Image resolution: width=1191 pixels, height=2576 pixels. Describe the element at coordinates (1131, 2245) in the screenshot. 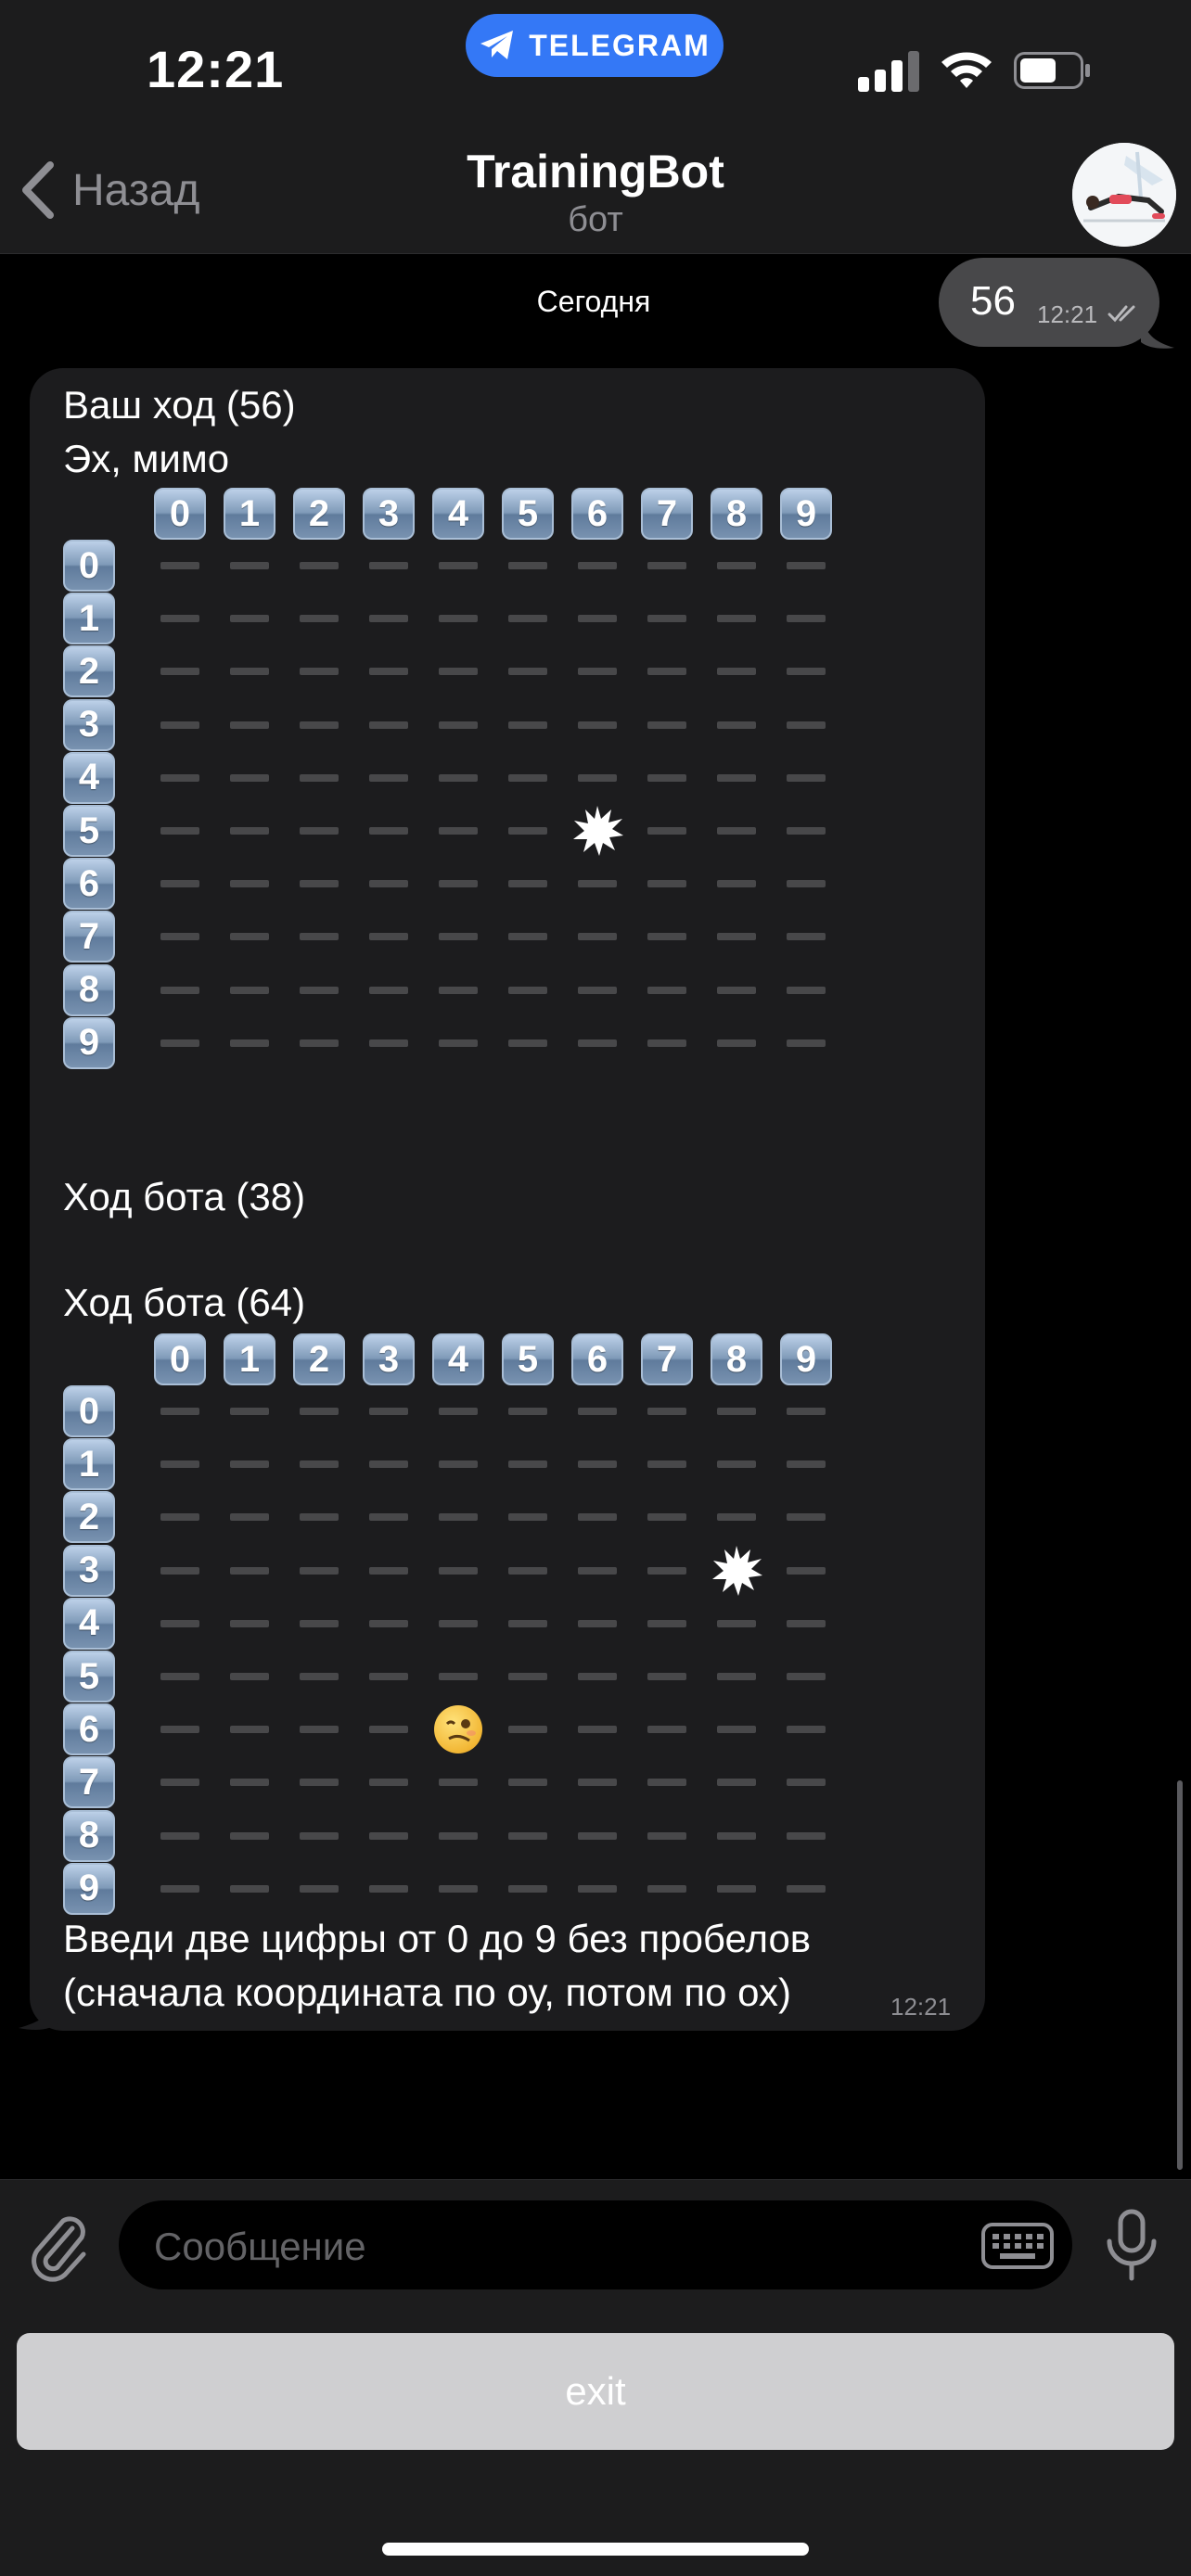

I see `microphone-icon` at that location.